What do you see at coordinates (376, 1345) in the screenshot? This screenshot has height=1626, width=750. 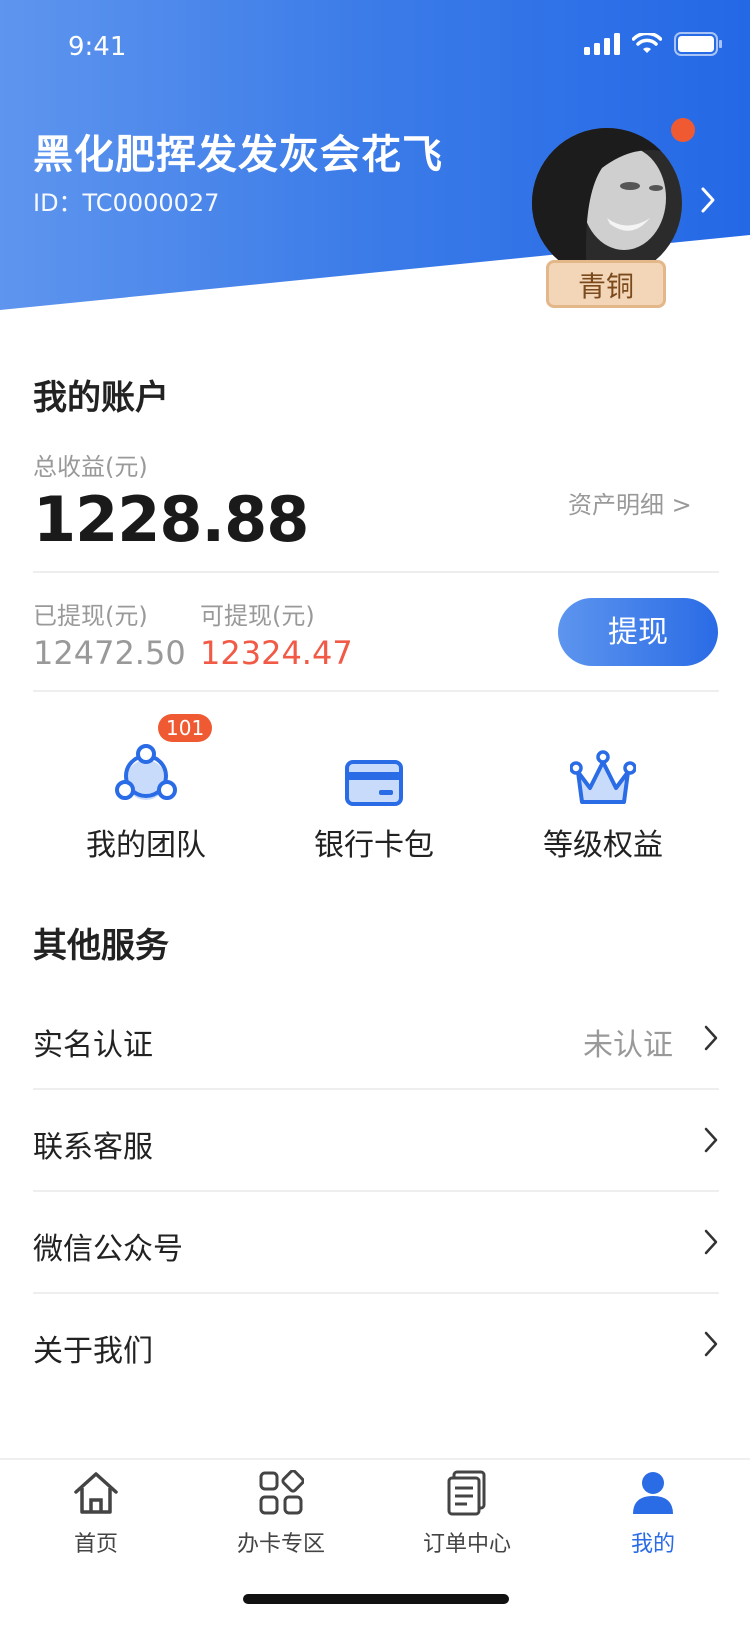 I see `service-row-about: 关于我们` at bounding box center [376, 1345].